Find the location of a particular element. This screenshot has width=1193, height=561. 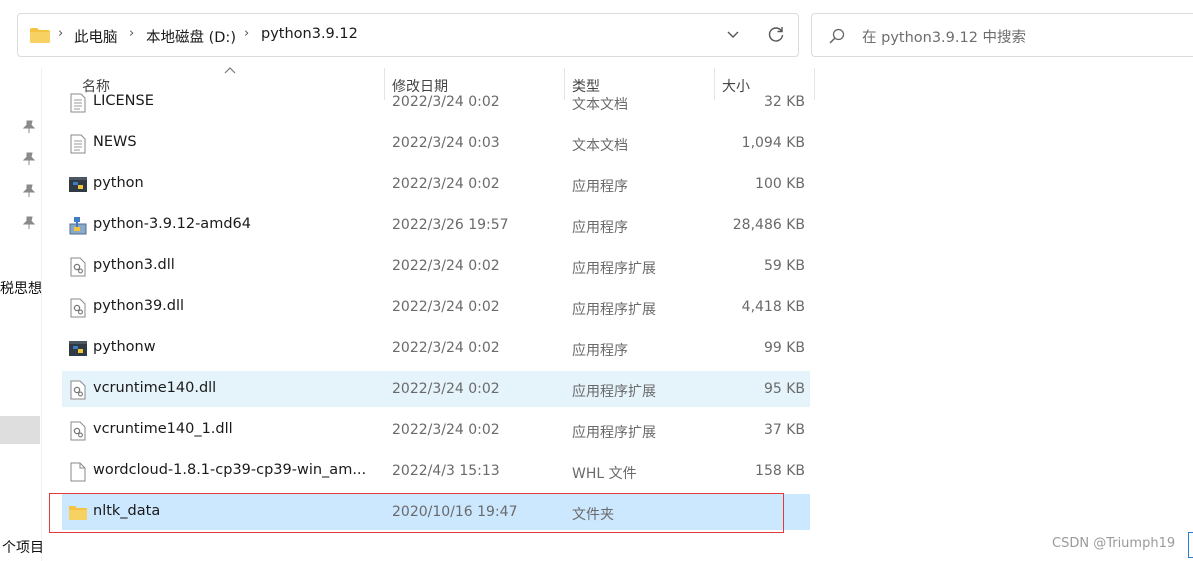

file-row: NEWS 2022/3/24 0:03 文本文档 1,094 KB is located at coordinates (436, 143).